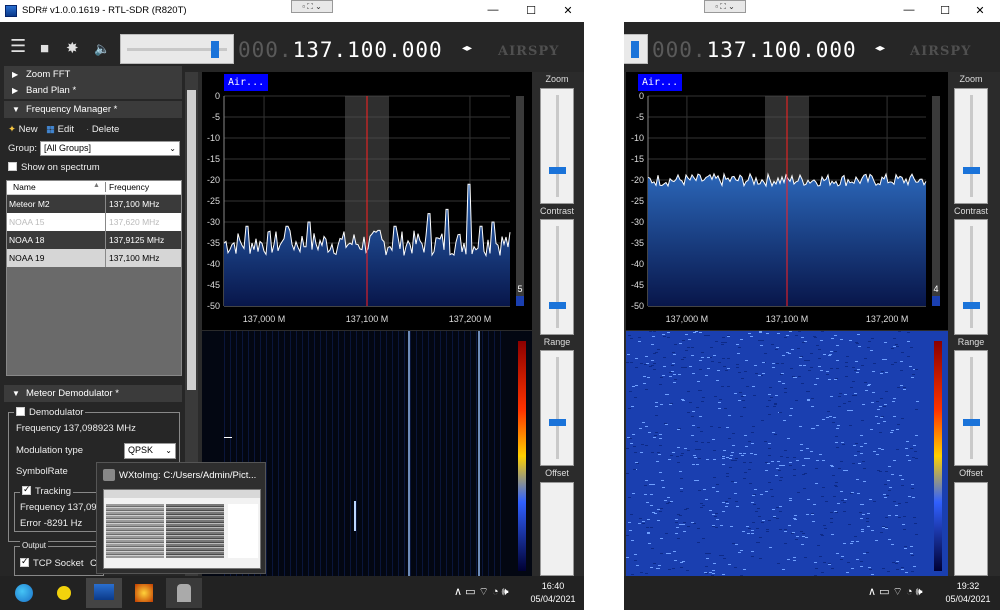  What do you see at coordinates (93, 90) in the screenshot?
I see `section-band-plan: ▶ Band Plan *` at bounding box center [93, 90].